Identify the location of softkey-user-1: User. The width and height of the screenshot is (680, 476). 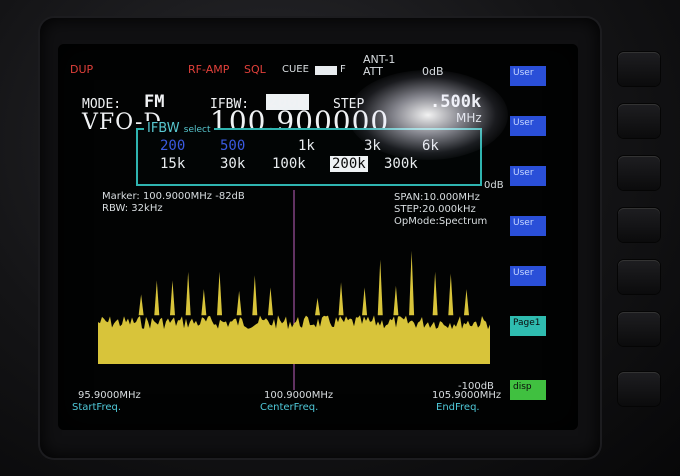
(528, 76).